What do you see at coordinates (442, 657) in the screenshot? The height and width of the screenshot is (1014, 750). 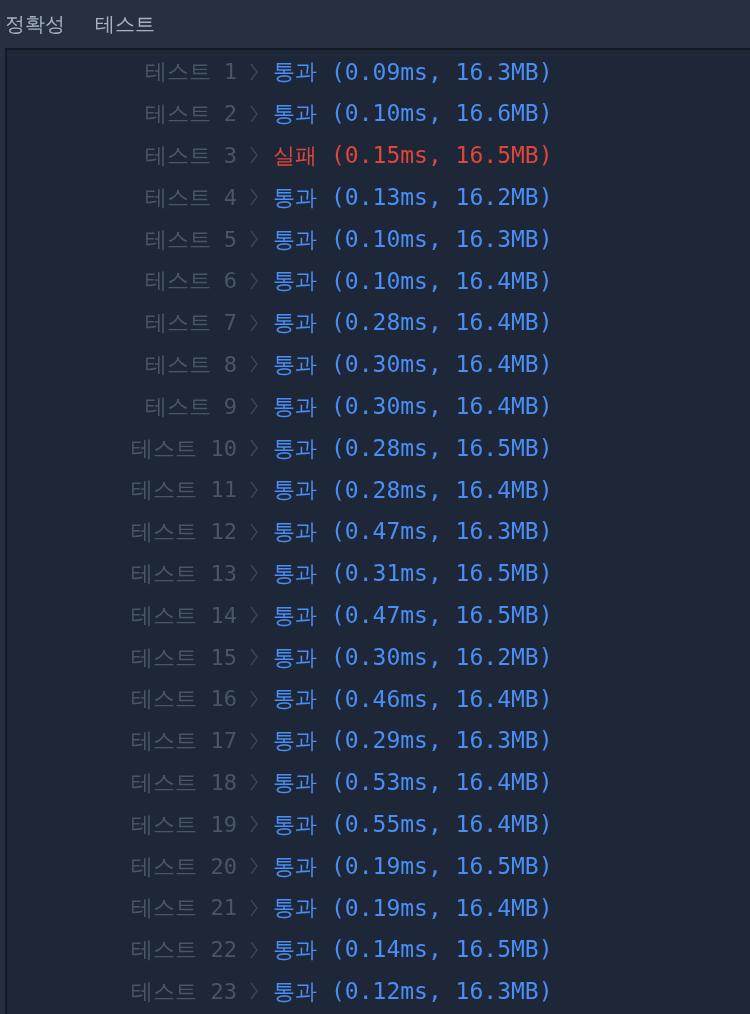 I see `result-detail: (0.30ms, 16.2MB)` at bounding box center [442, 657].